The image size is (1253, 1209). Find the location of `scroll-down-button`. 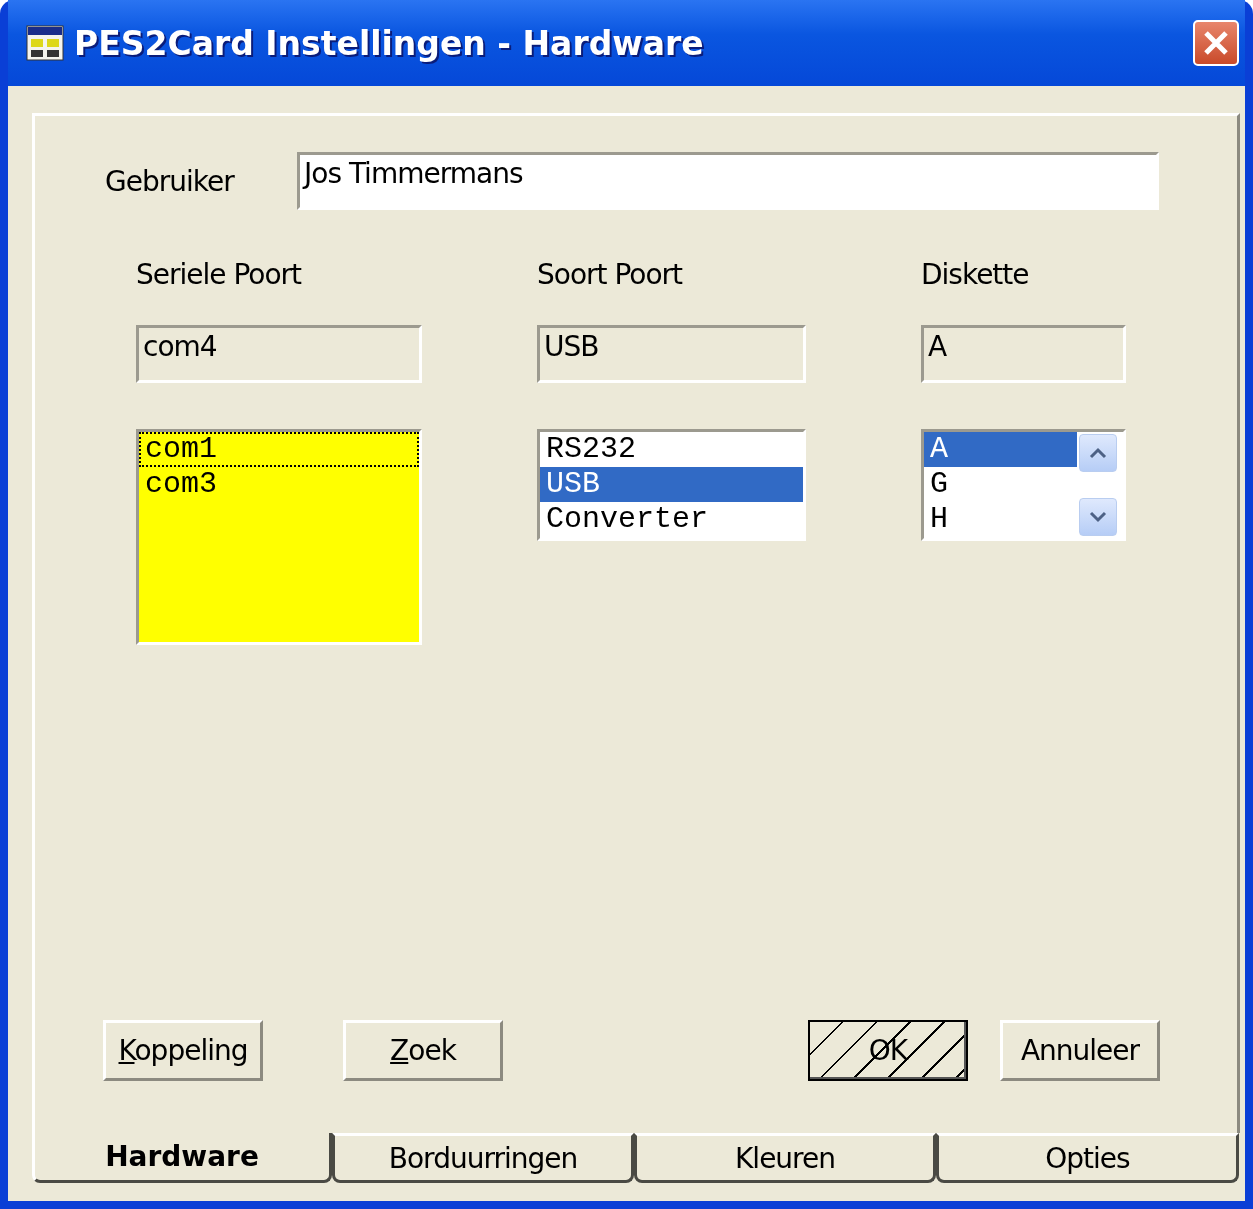

scroll-down-button is located at coordinates (1098, 517).